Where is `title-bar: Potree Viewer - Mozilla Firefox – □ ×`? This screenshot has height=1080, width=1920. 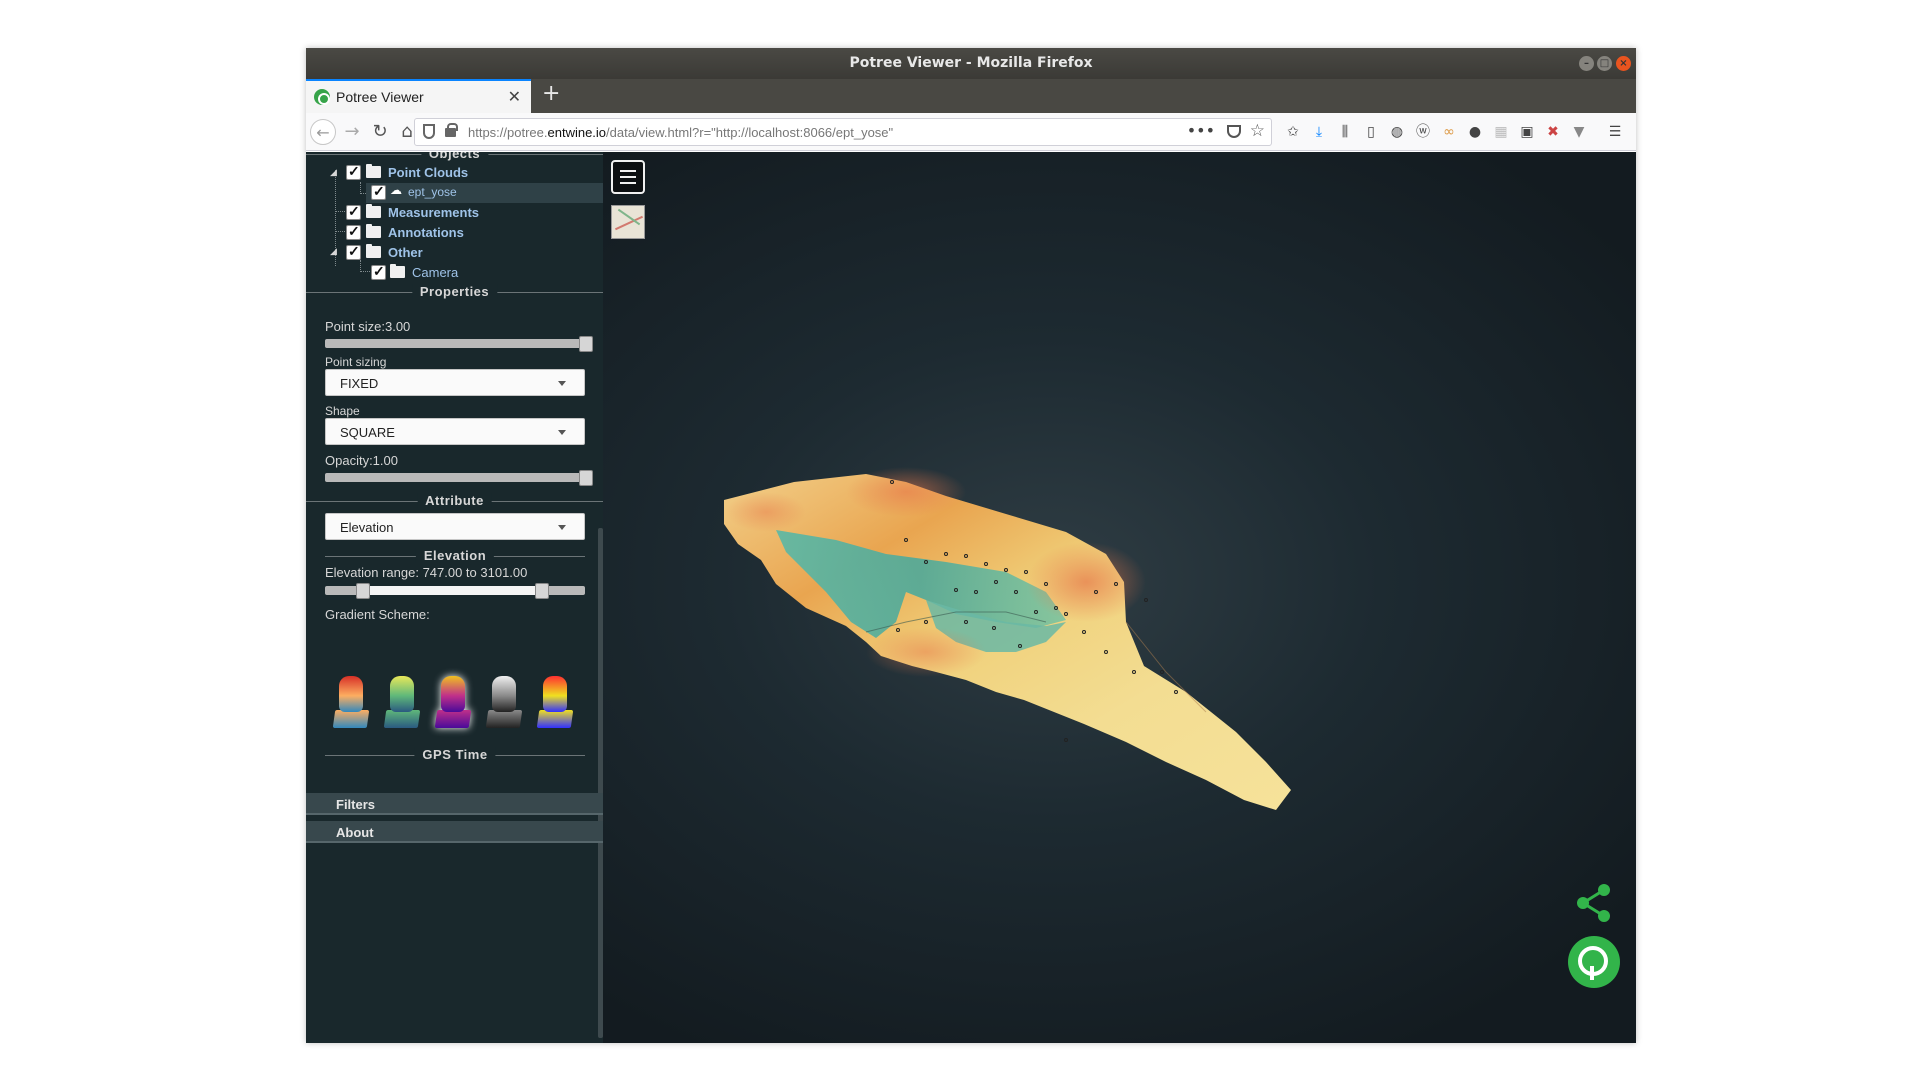
title-bar: Potree Viewer - Mozilla Firefox – □ × is located at coordinates (971, 63).